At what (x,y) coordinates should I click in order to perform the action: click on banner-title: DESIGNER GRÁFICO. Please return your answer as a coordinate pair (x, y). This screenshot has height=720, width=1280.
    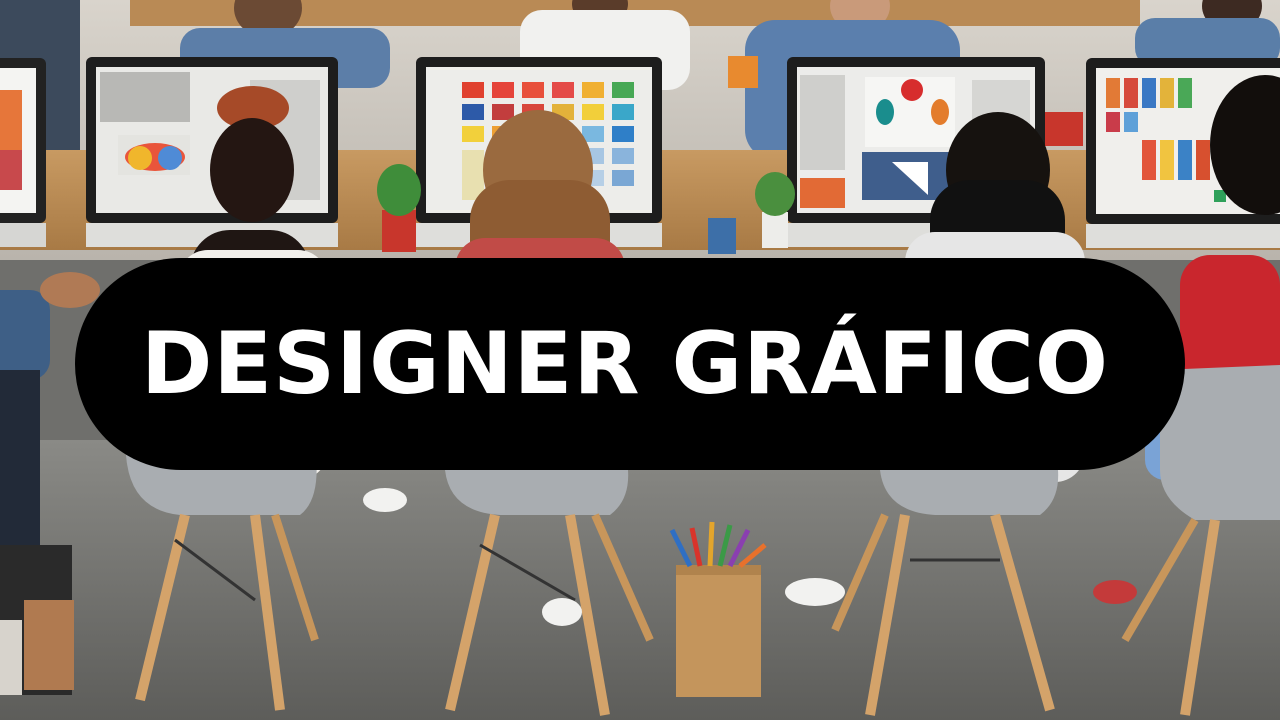
    Looking at the image, I should click on (625, 364).